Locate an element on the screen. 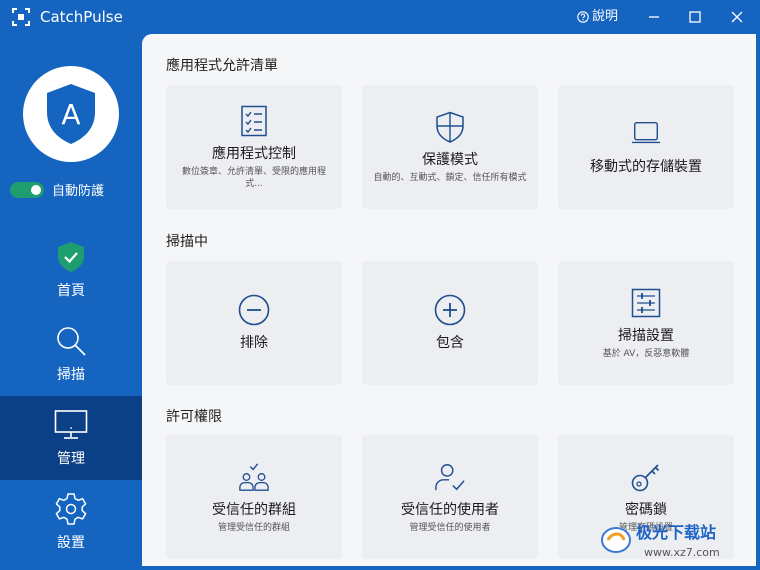 The height and width of the screenshot is (570, 760). maximize-button is located at coordinates (695, 17).